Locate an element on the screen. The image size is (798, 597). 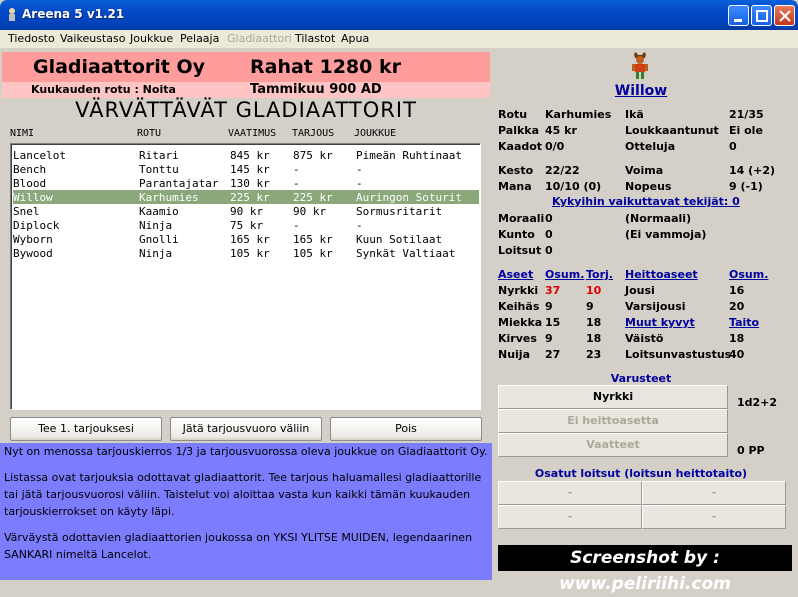
weapon-hit: 27 is located at coordinates (553, 354).